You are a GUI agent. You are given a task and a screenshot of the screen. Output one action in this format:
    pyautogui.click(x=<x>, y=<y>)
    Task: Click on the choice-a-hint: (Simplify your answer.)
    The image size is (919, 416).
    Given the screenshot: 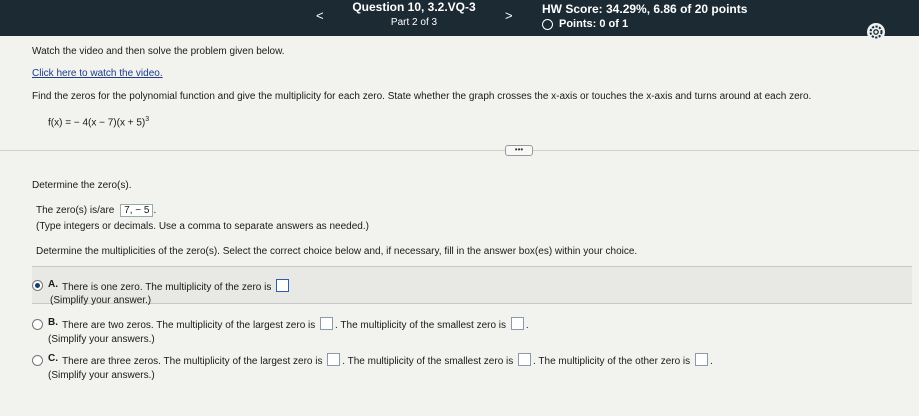 What is the action you would take?
    pyautogui.click(x=101, y=300)
    